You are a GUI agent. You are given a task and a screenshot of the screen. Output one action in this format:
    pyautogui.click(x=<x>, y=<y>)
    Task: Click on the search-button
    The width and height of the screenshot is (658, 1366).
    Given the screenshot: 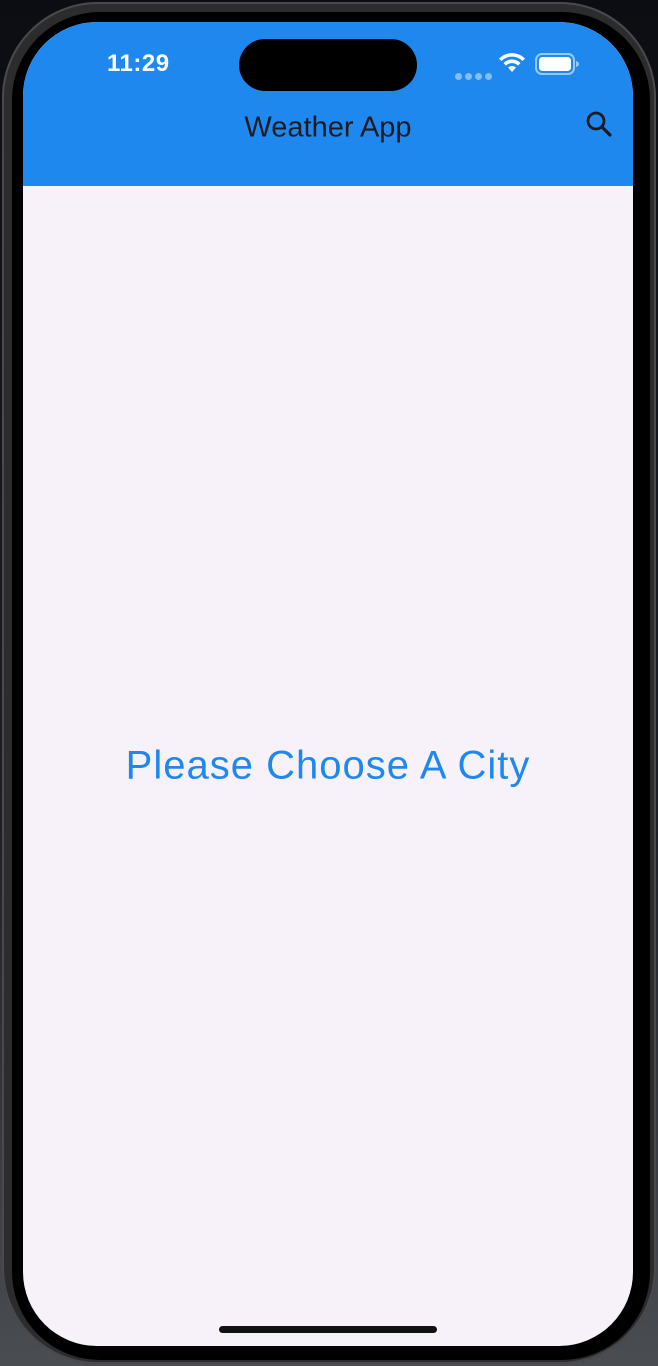 What is the action you would take?
    pyautogui.click(x=599, y=124)
    